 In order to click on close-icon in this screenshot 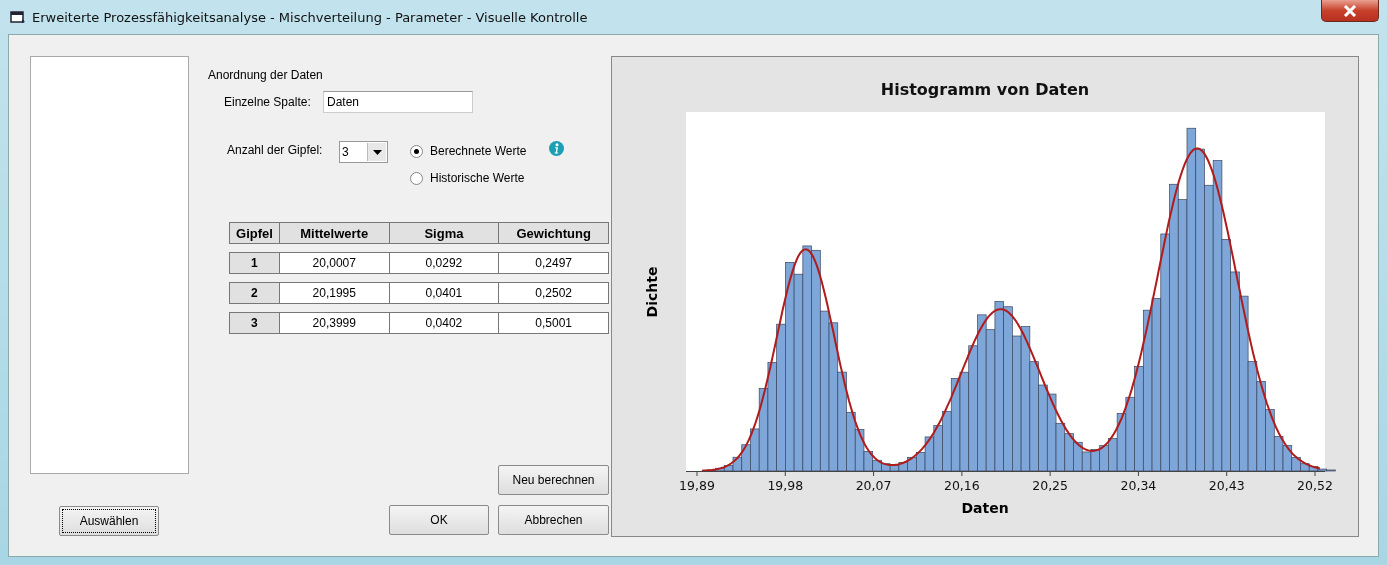, I will do `click(1350, 10)`.